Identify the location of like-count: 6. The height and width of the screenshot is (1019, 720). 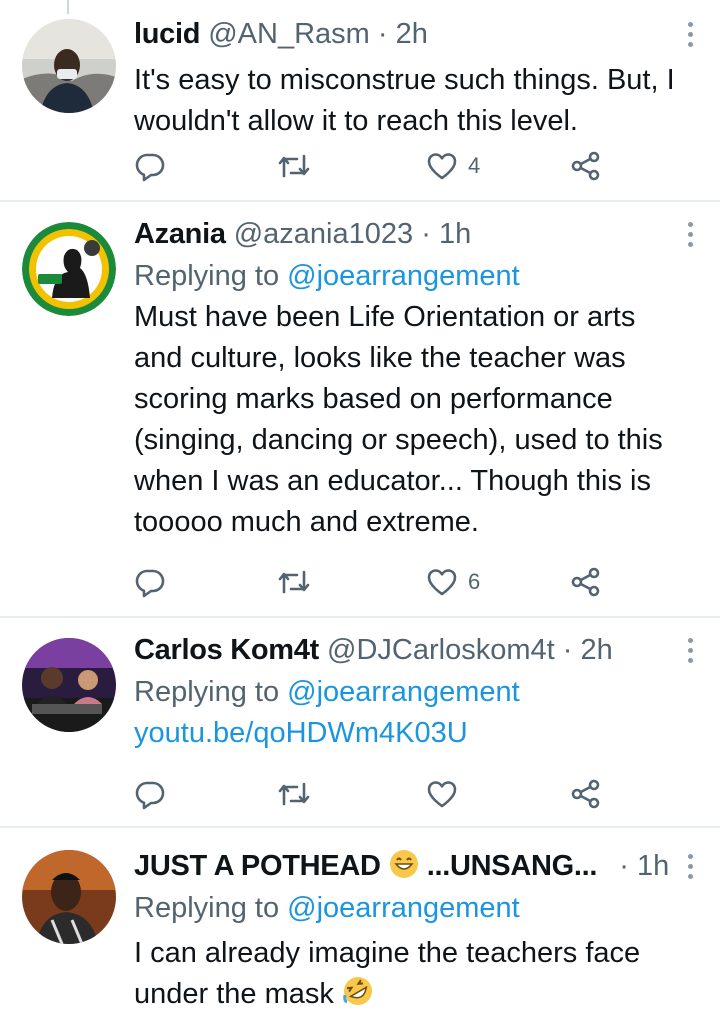
(474, 581).